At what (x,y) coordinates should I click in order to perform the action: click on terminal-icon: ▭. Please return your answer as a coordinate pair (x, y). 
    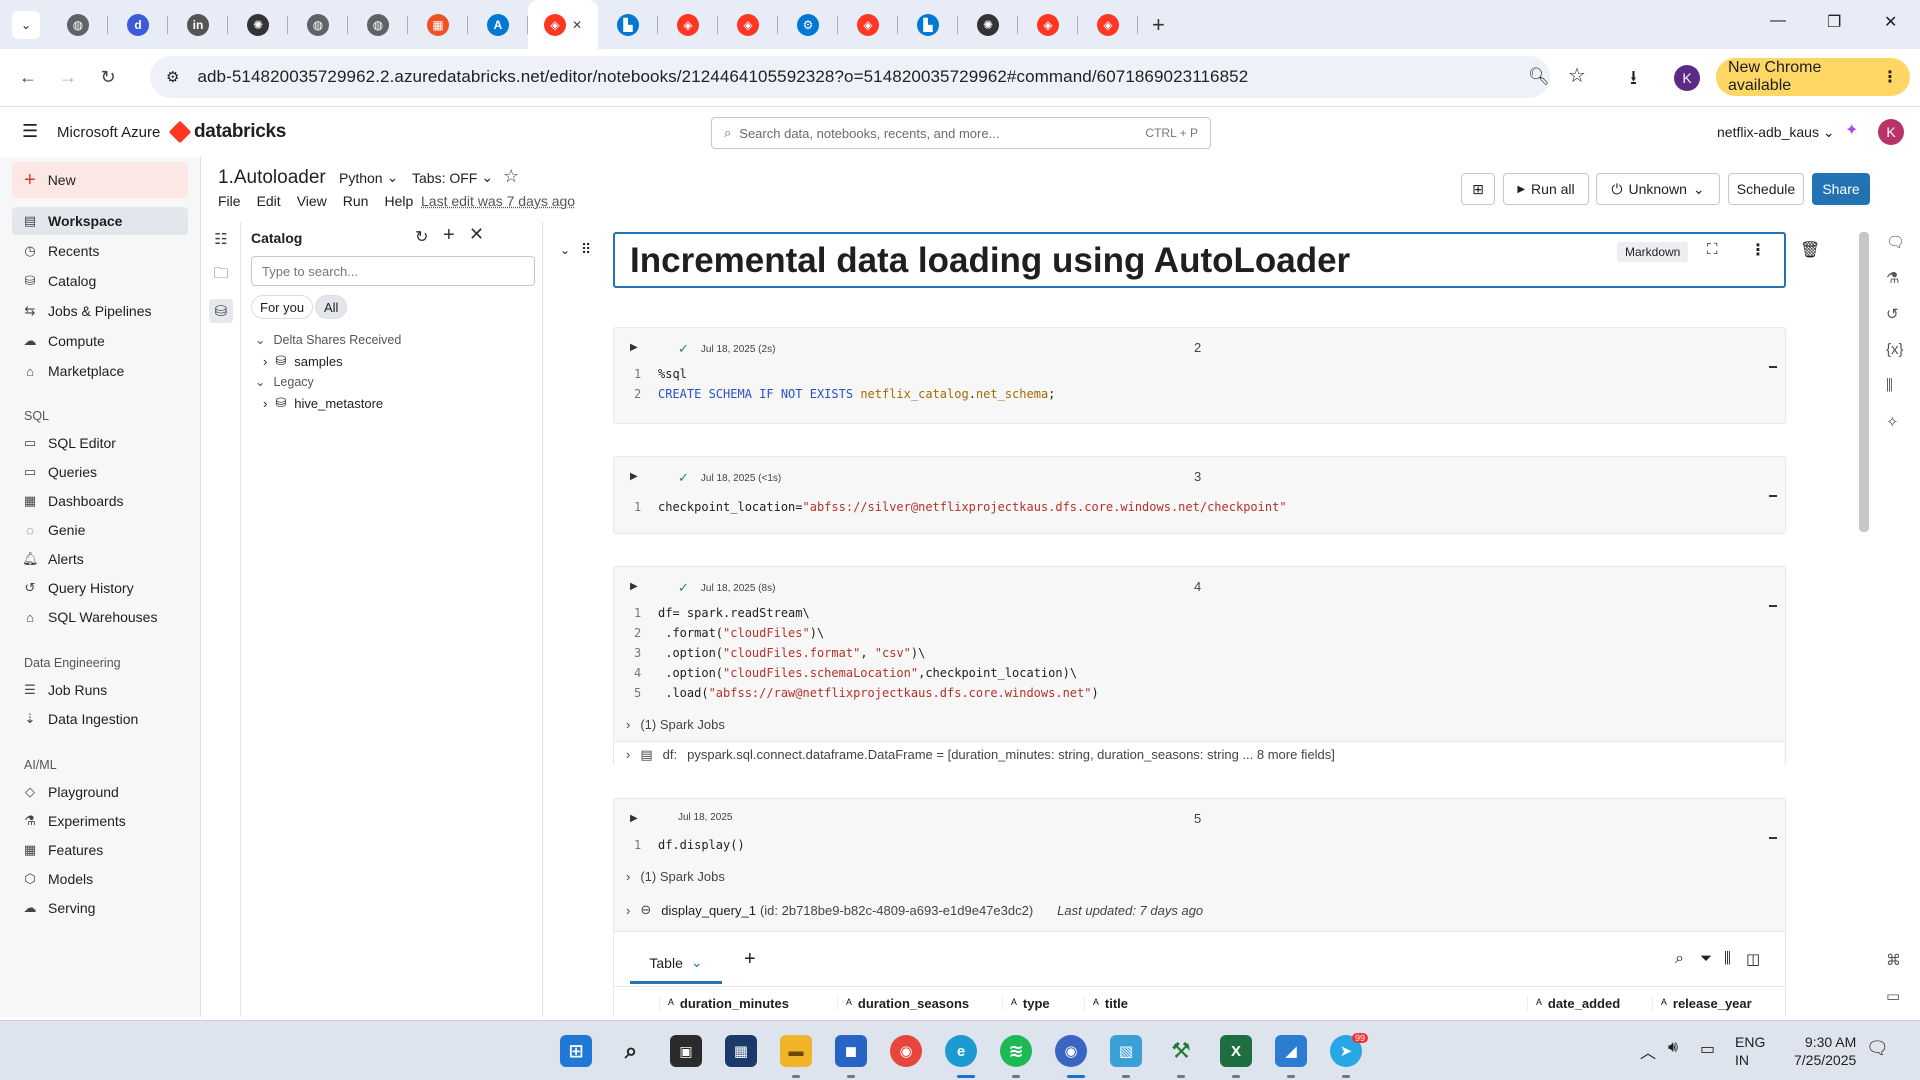
    Looking at the image, I should click on (1893, 996).